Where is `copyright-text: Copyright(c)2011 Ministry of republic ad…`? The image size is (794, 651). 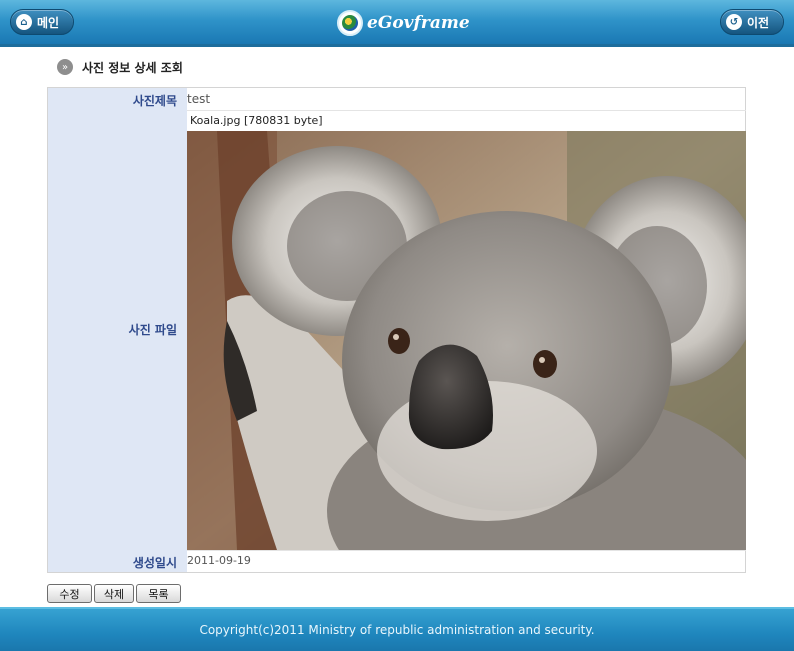 copyright-text: Copyright(c)2011 Ministry of republic ad… is located at coordinates (397, 630).